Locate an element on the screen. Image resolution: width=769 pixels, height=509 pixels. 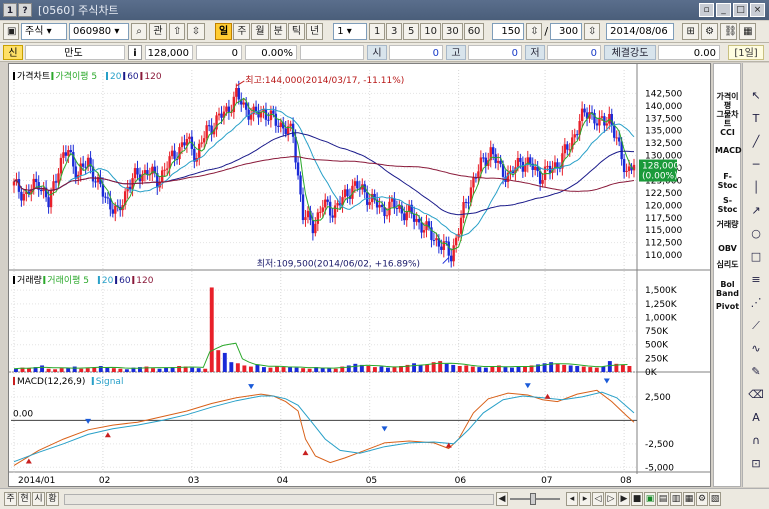
next-icon: ▷ is located at coordinates (611, 499).